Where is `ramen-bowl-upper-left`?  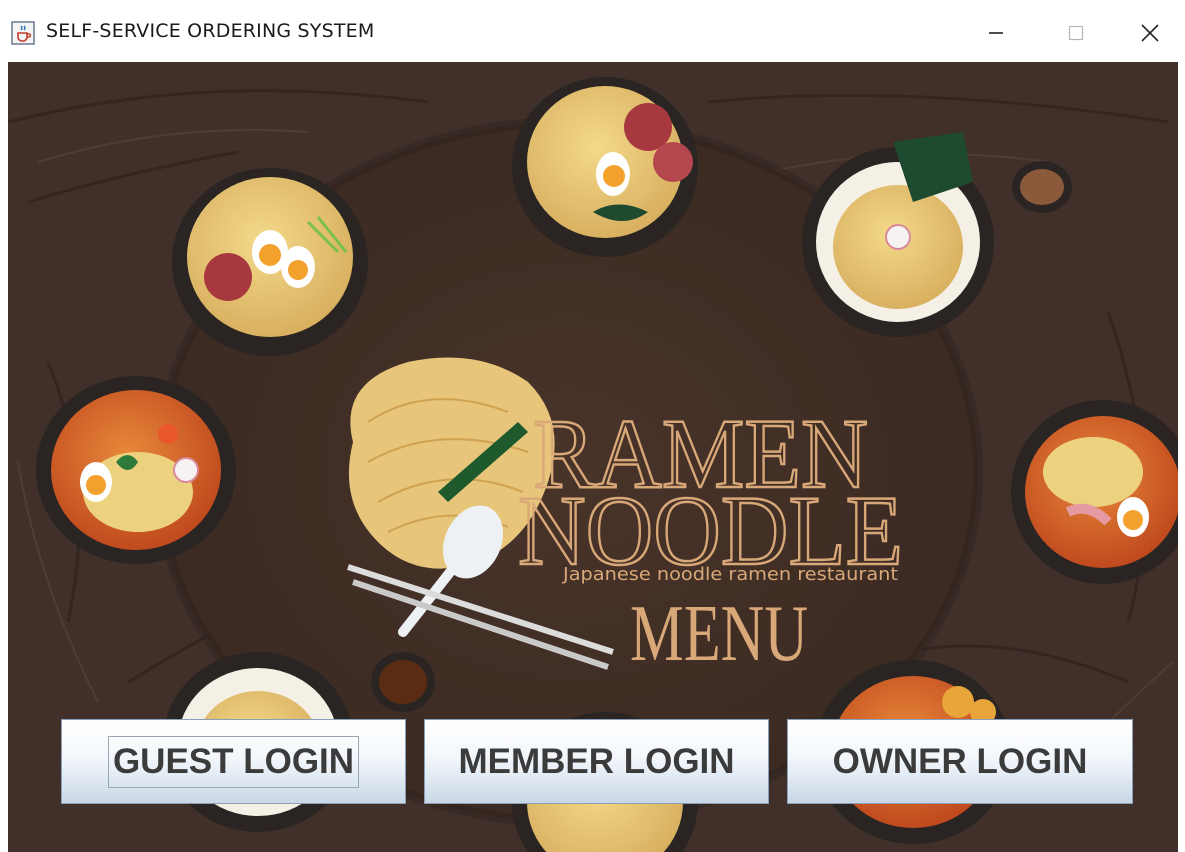 ramen-bowl-upper-left is located at coordinates (270, 262).